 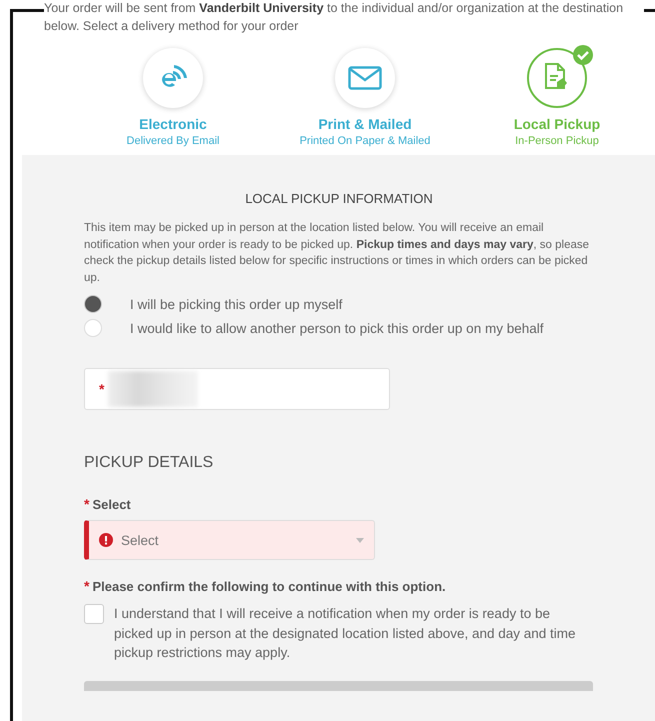 What do you see at coordinates (557, 97) in the screenshot?
I see `delivery-option: Local Pickup In-Person Pickup` at bounding box center [557, 97].